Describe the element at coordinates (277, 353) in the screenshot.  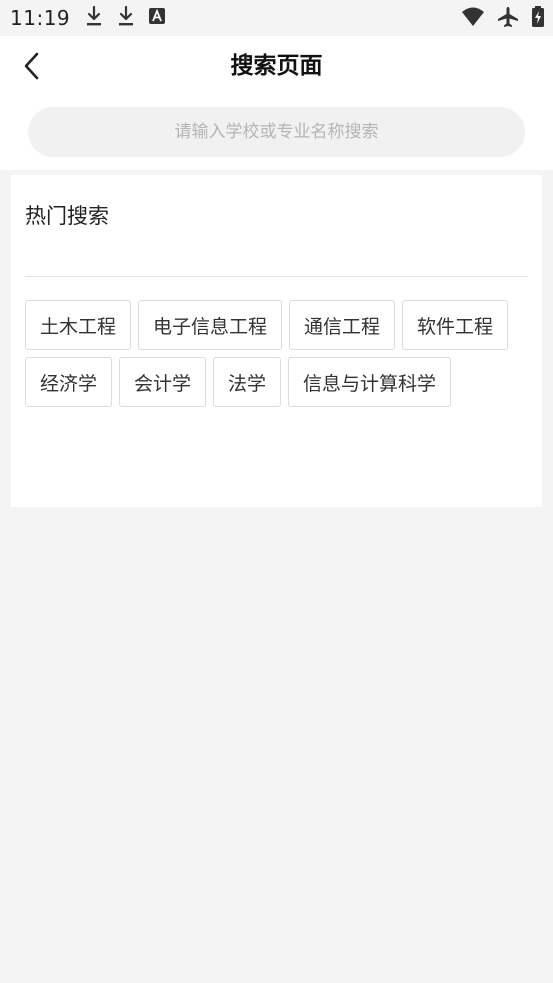
I see `hot-search-tags: 土木工程 电子信息工程 通信工程 软件工程 经济学 会计学 法学 信息与计算科学` at that location.